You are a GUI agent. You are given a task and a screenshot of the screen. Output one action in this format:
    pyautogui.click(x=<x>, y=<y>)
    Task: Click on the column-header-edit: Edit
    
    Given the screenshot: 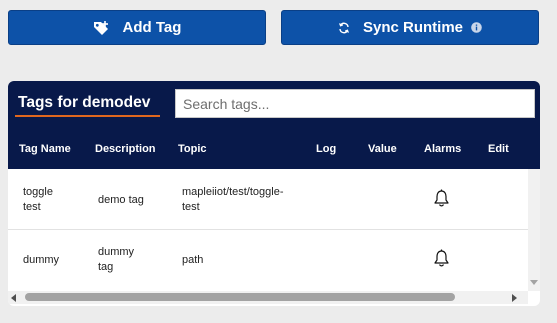 What is the action you would take?
    pyautogui.click(x=498, y=149)
    